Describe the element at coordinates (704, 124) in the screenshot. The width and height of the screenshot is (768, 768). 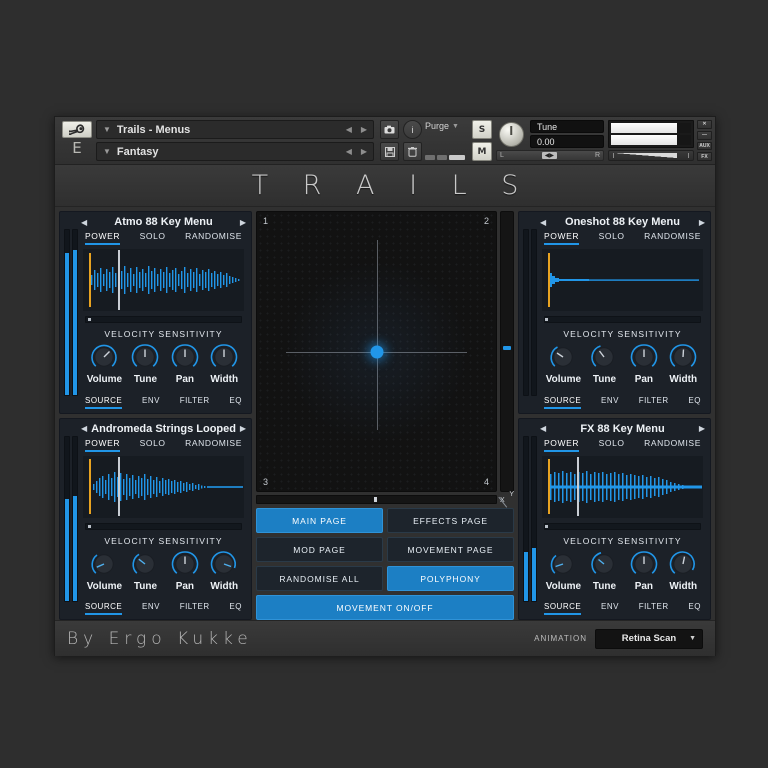
I see `close-icon: ✕` at that location.